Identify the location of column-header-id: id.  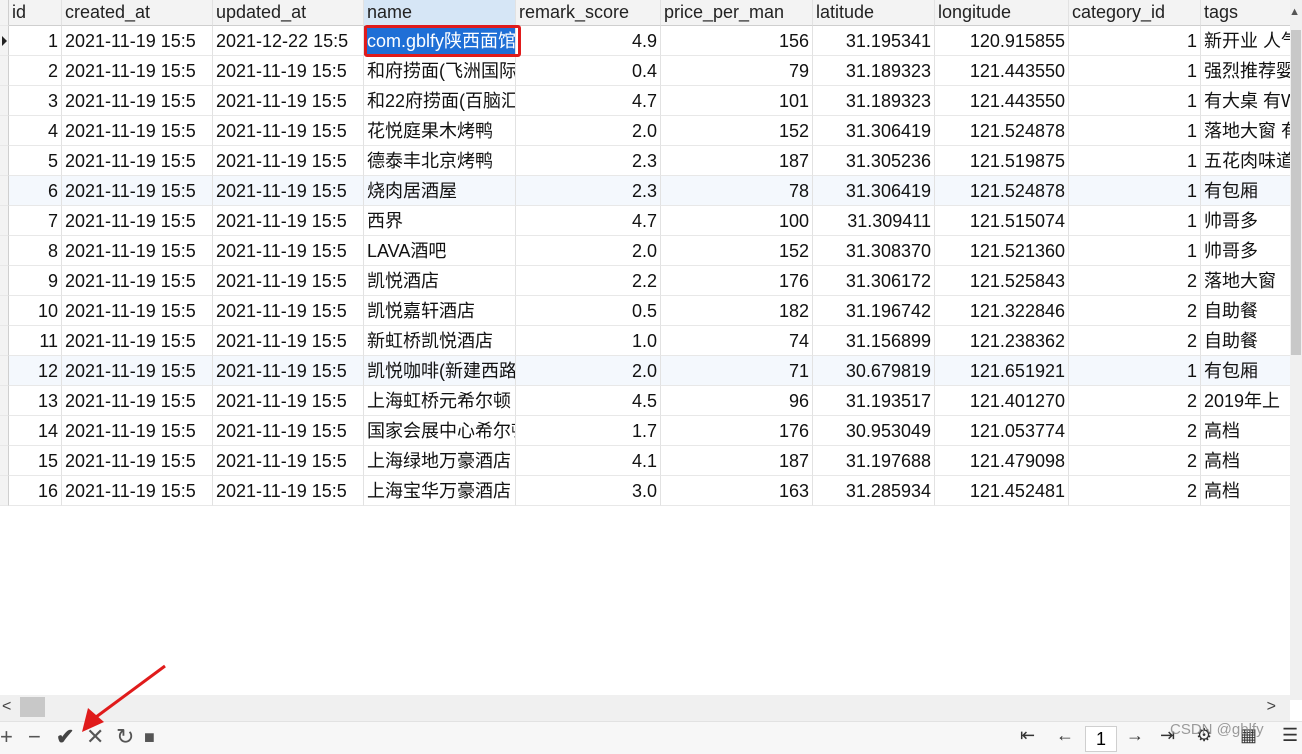
(35, 13).